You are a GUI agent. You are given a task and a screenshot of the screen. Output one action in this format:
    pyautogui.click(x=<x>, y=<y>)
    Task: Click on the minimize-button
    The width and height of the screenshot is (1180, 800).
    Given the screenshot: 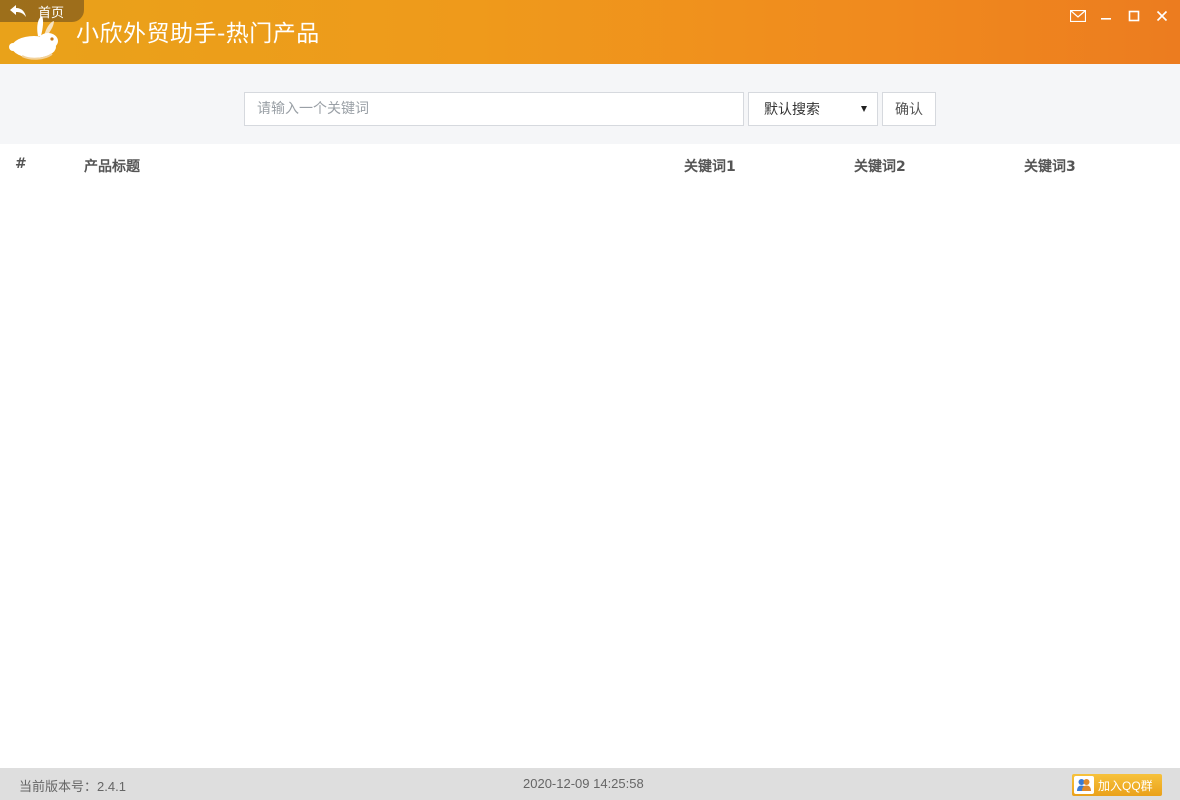 What is the action you would take?
    pyautogui.click(x=1106, y=16)
    